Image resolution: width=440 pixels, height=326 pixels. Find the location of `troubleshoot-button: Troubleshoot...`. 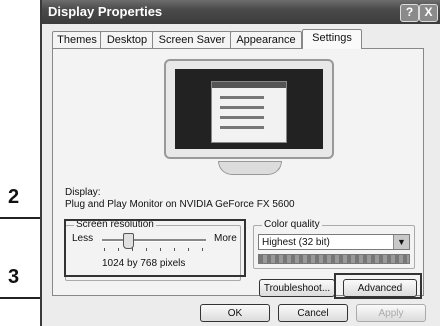

troubleshoot-button: Troubleshoot... is located at coordinates (297, 288).